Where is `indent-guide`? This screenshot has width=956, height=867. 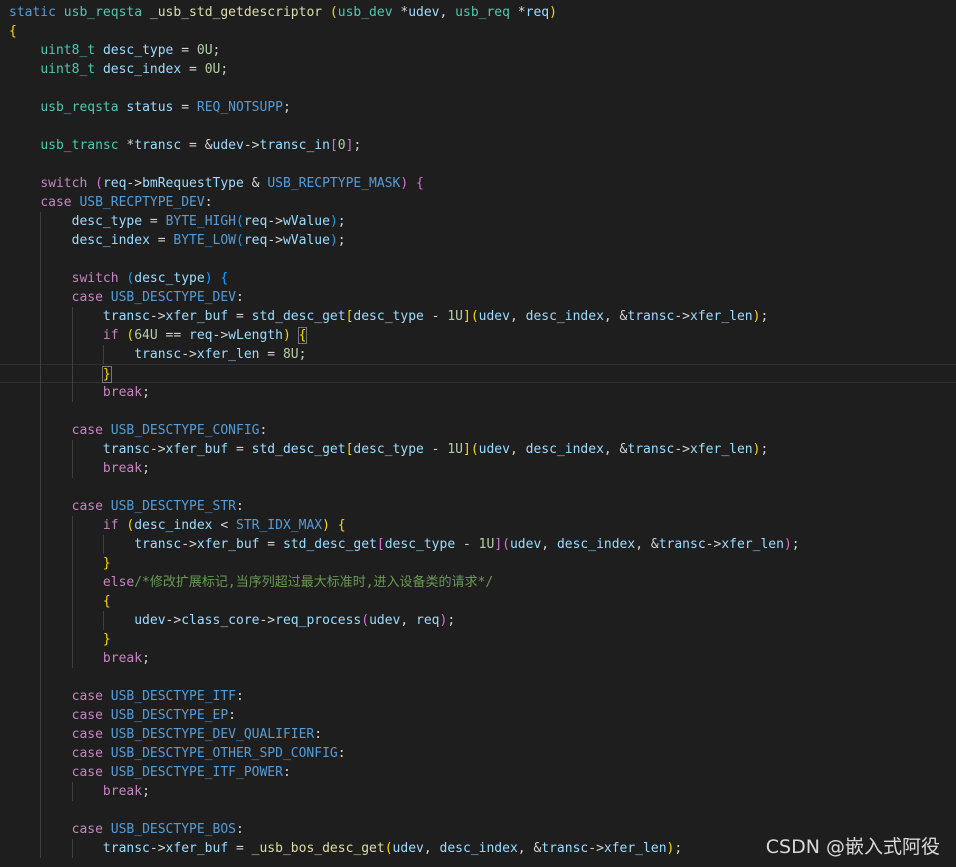
indent-guide is located at coordinates (72, 791).